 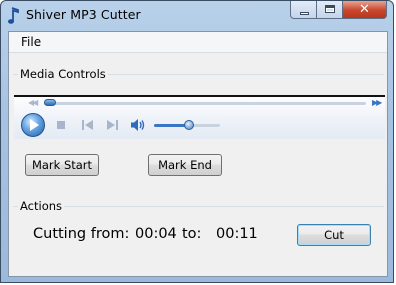 What do you see at coordinates (33, 102) in the screenshot?
I see `rewind-icon: ◀◀` at bounding box center [33, 102].